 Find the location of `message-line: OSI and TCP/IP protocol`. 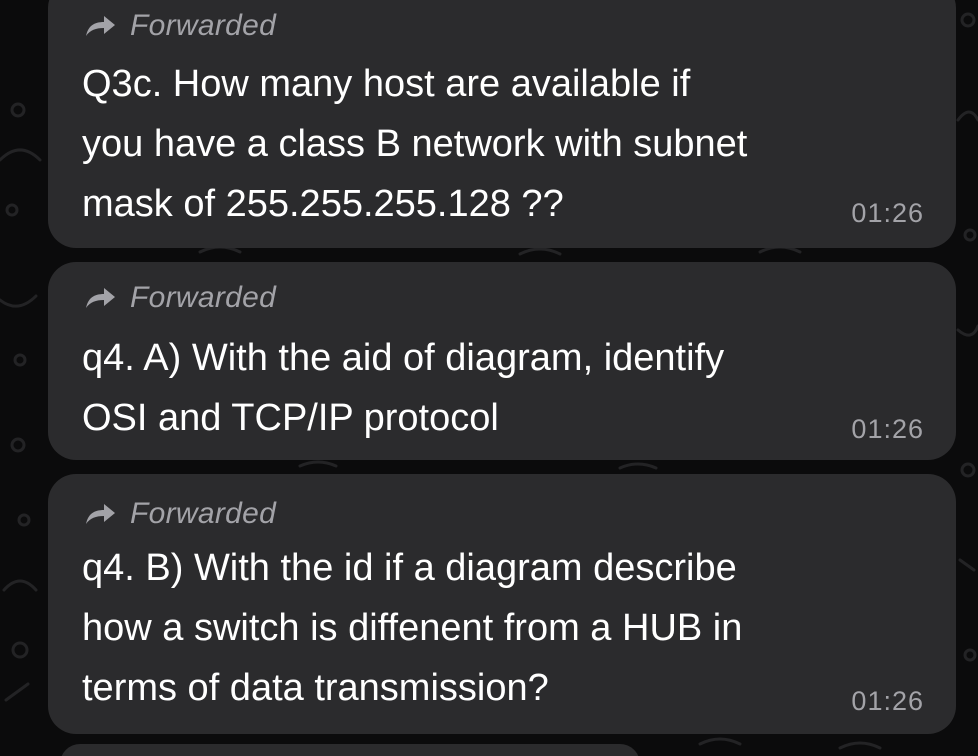

message-line: OSI and TCP/IP protocol is located at coordinates (290, 418).